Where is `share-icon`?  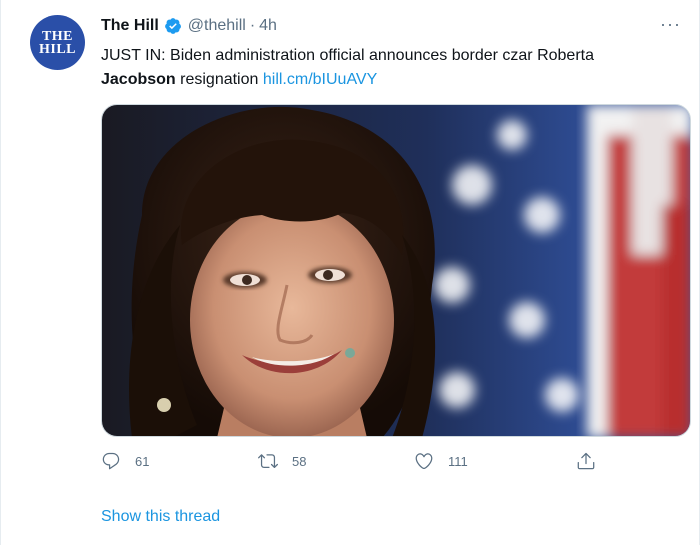 share-icon is located at coordinates (586, 461).